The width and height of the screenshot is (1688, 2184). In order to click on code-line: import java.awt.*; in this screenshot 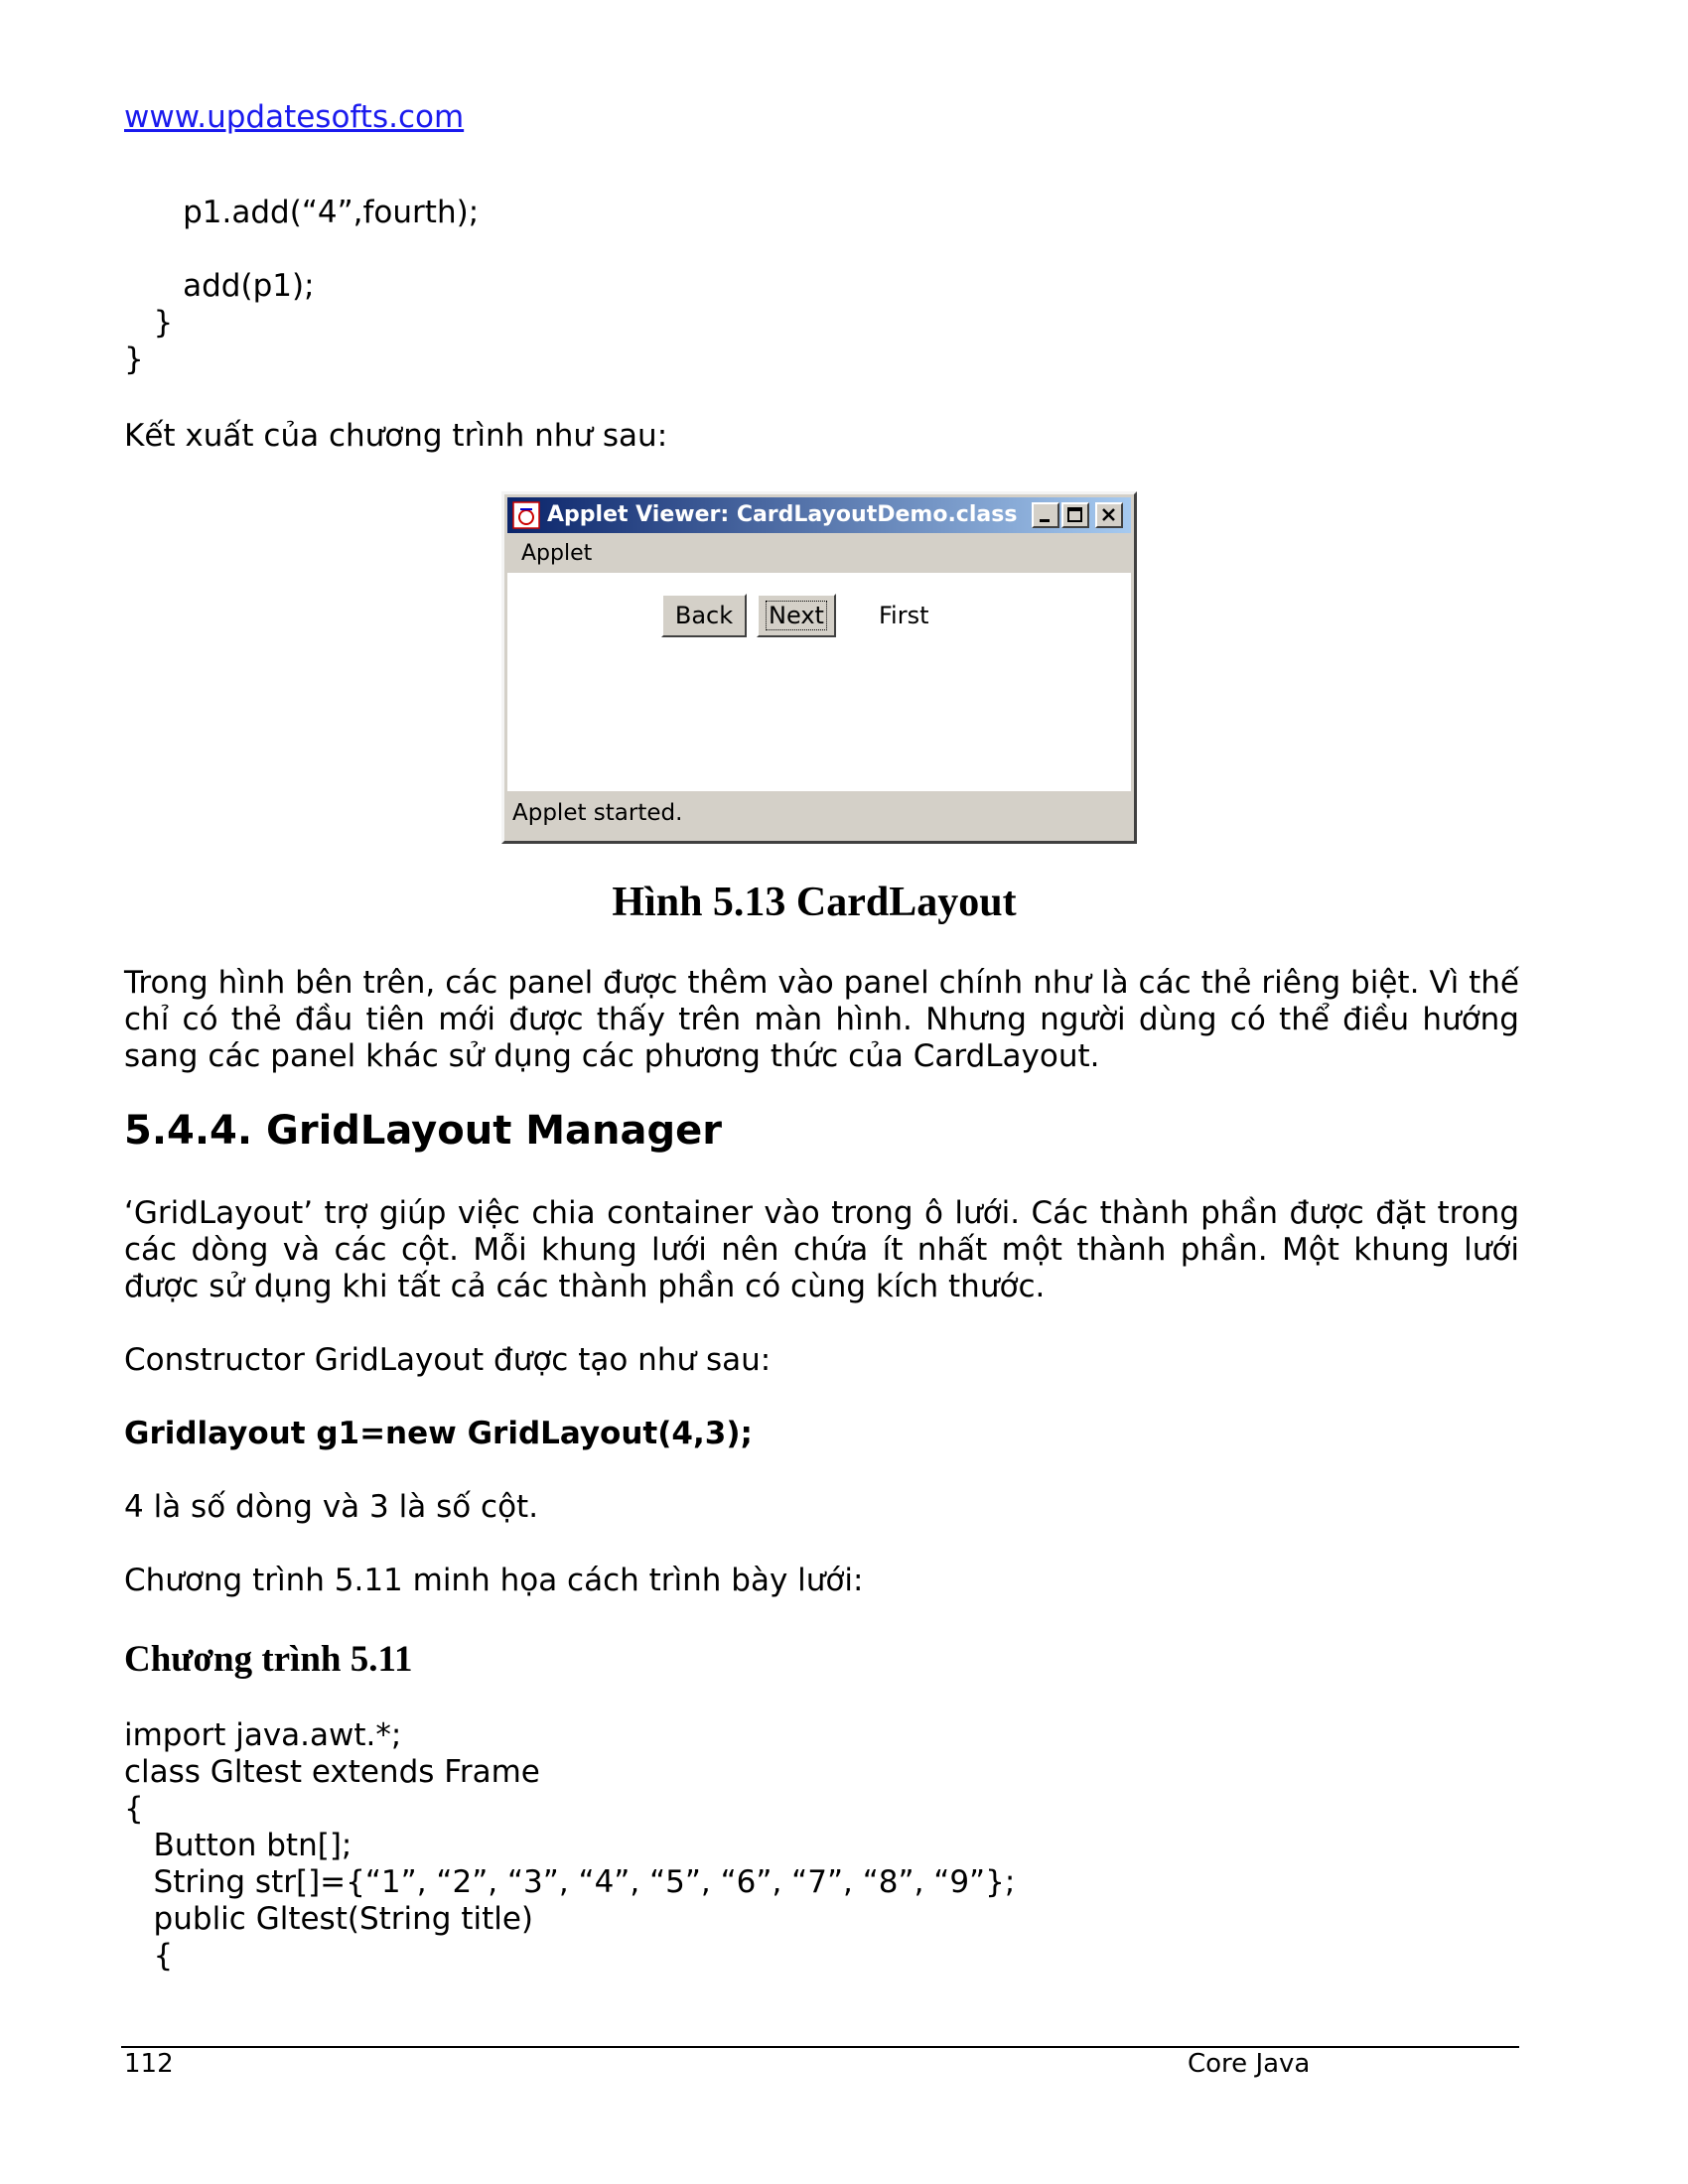, I will do `click(263, 1735)`.